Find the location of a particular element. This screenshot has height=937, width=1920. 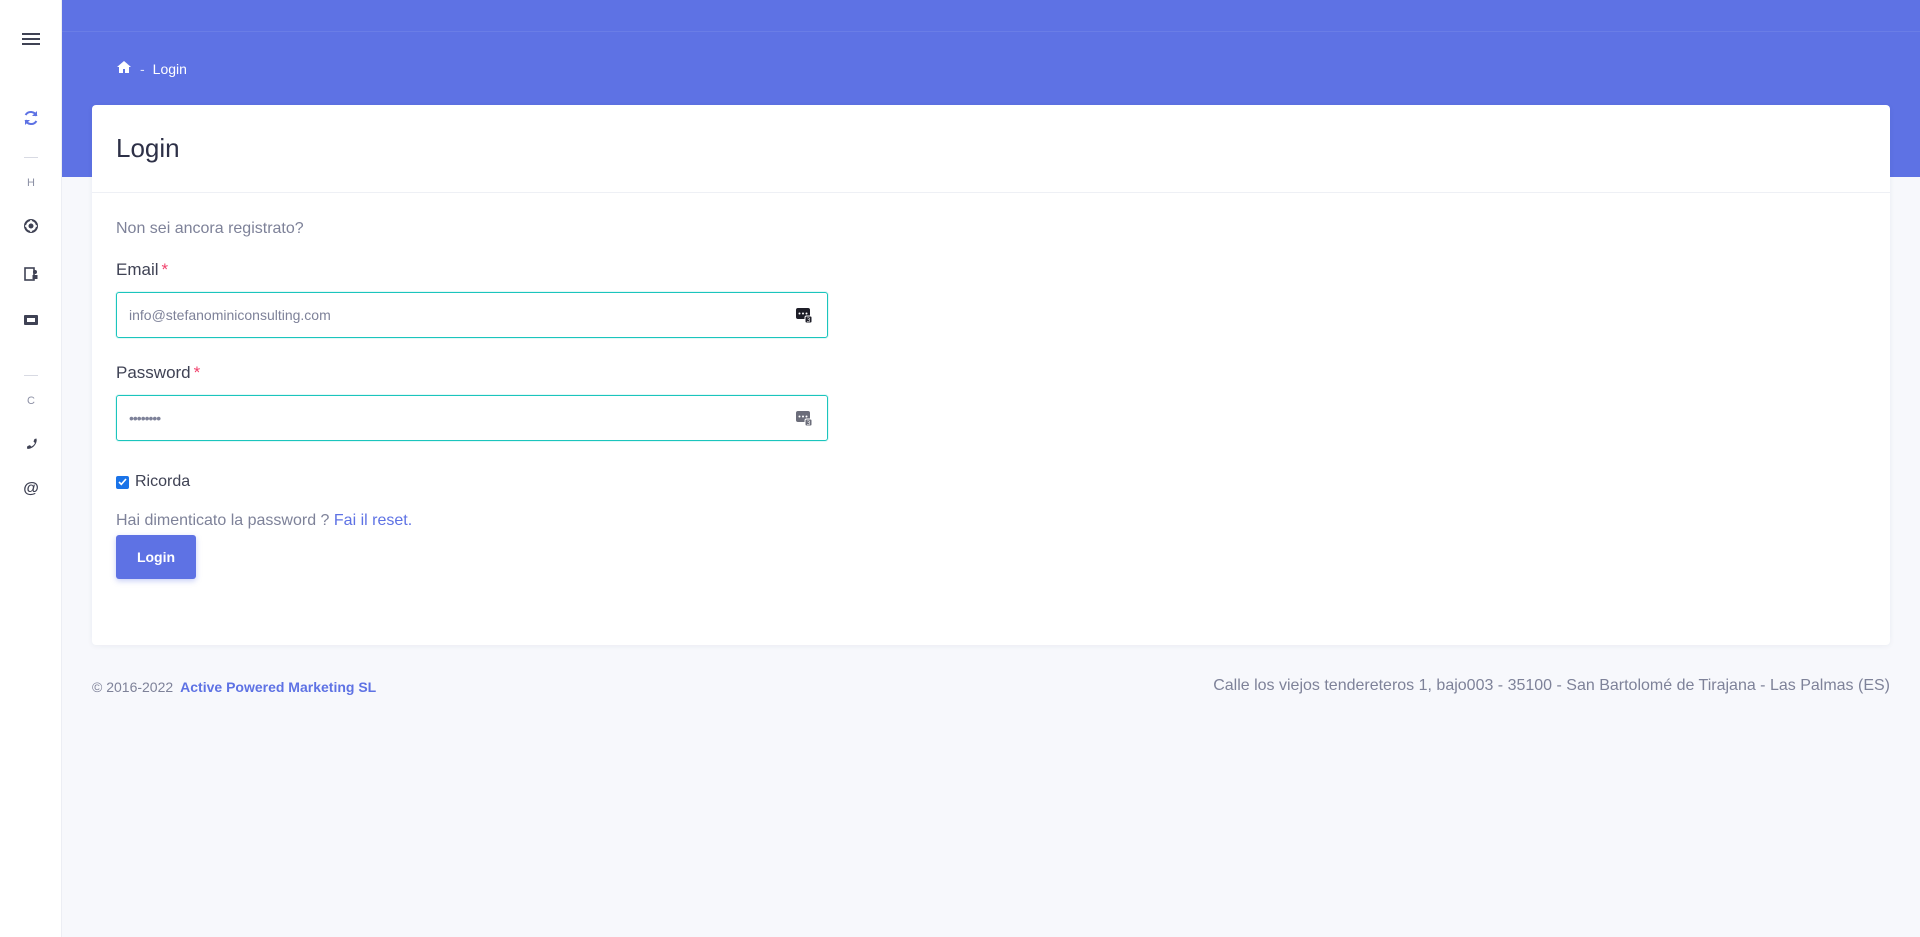

email-field is located at coordinates (437, 315).